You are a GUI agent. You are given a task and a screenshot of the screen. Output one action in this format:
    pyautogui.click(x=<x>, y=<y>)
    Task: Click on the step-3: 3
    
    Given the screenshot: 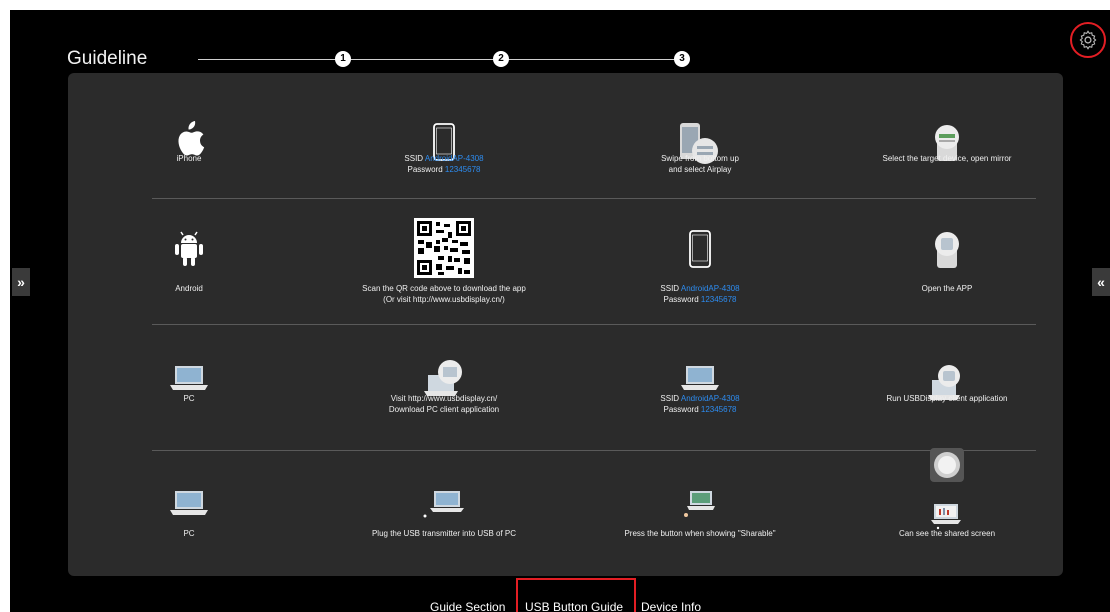 What is the action you would take?
    pyautogui.click(x=682, y=59)
    